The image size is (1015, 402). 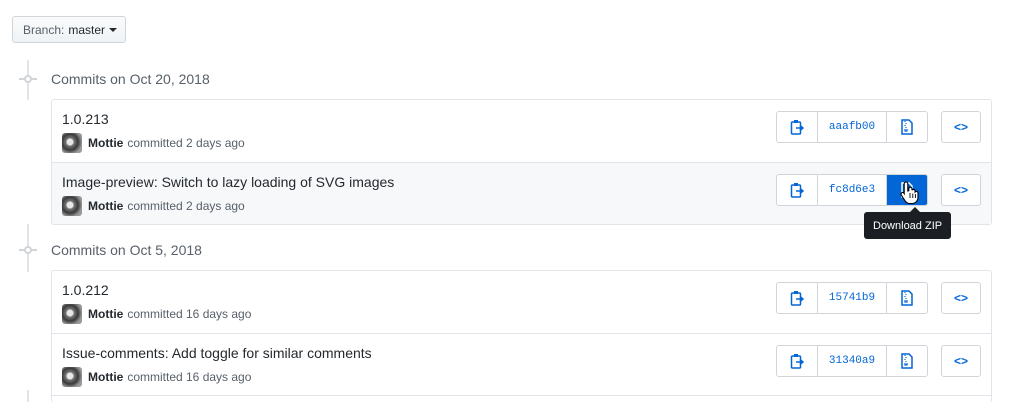 I want to click on commit-sha-link: aaafb00, so click(x=852, y=127).